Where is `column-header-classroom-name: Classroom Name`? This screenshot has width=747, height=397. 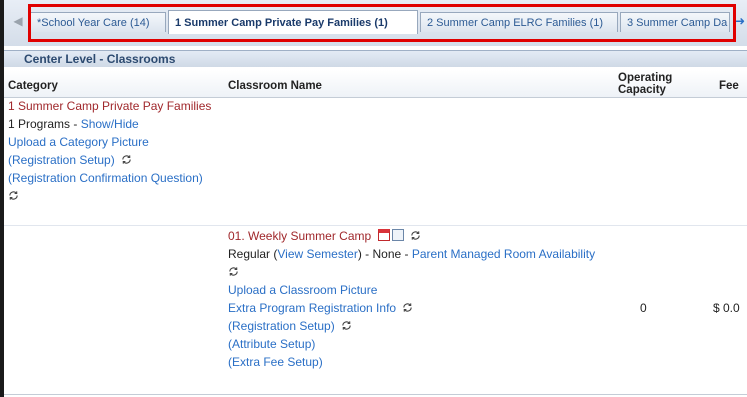
column-header-classroom-name: Classroom Name is located at coordinates (275, 86).